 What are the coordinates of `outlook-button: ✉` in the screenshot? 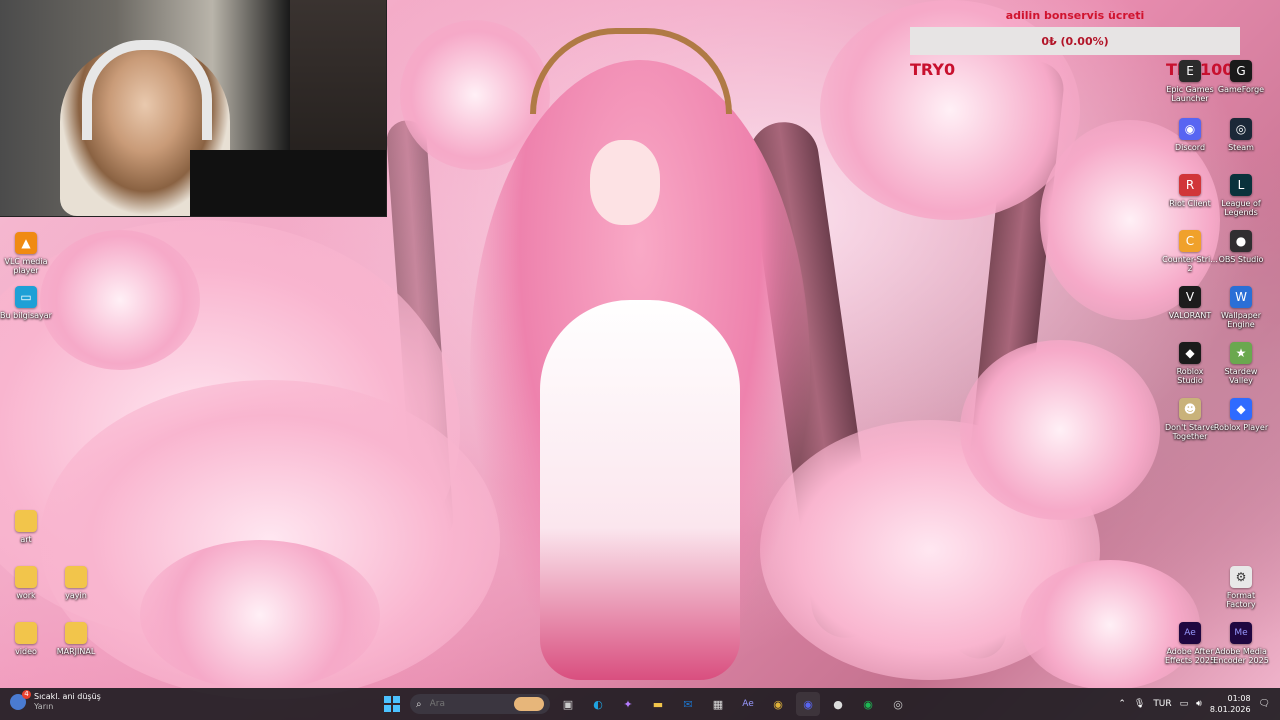 It's located at (688, 704).